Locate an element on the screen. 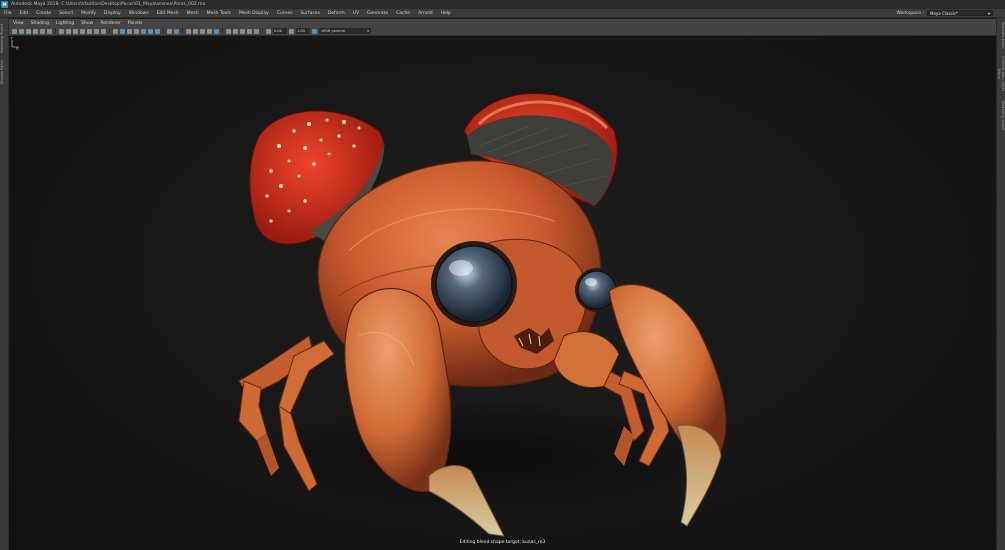  exposure-icon is located at coordinates (268, 31).